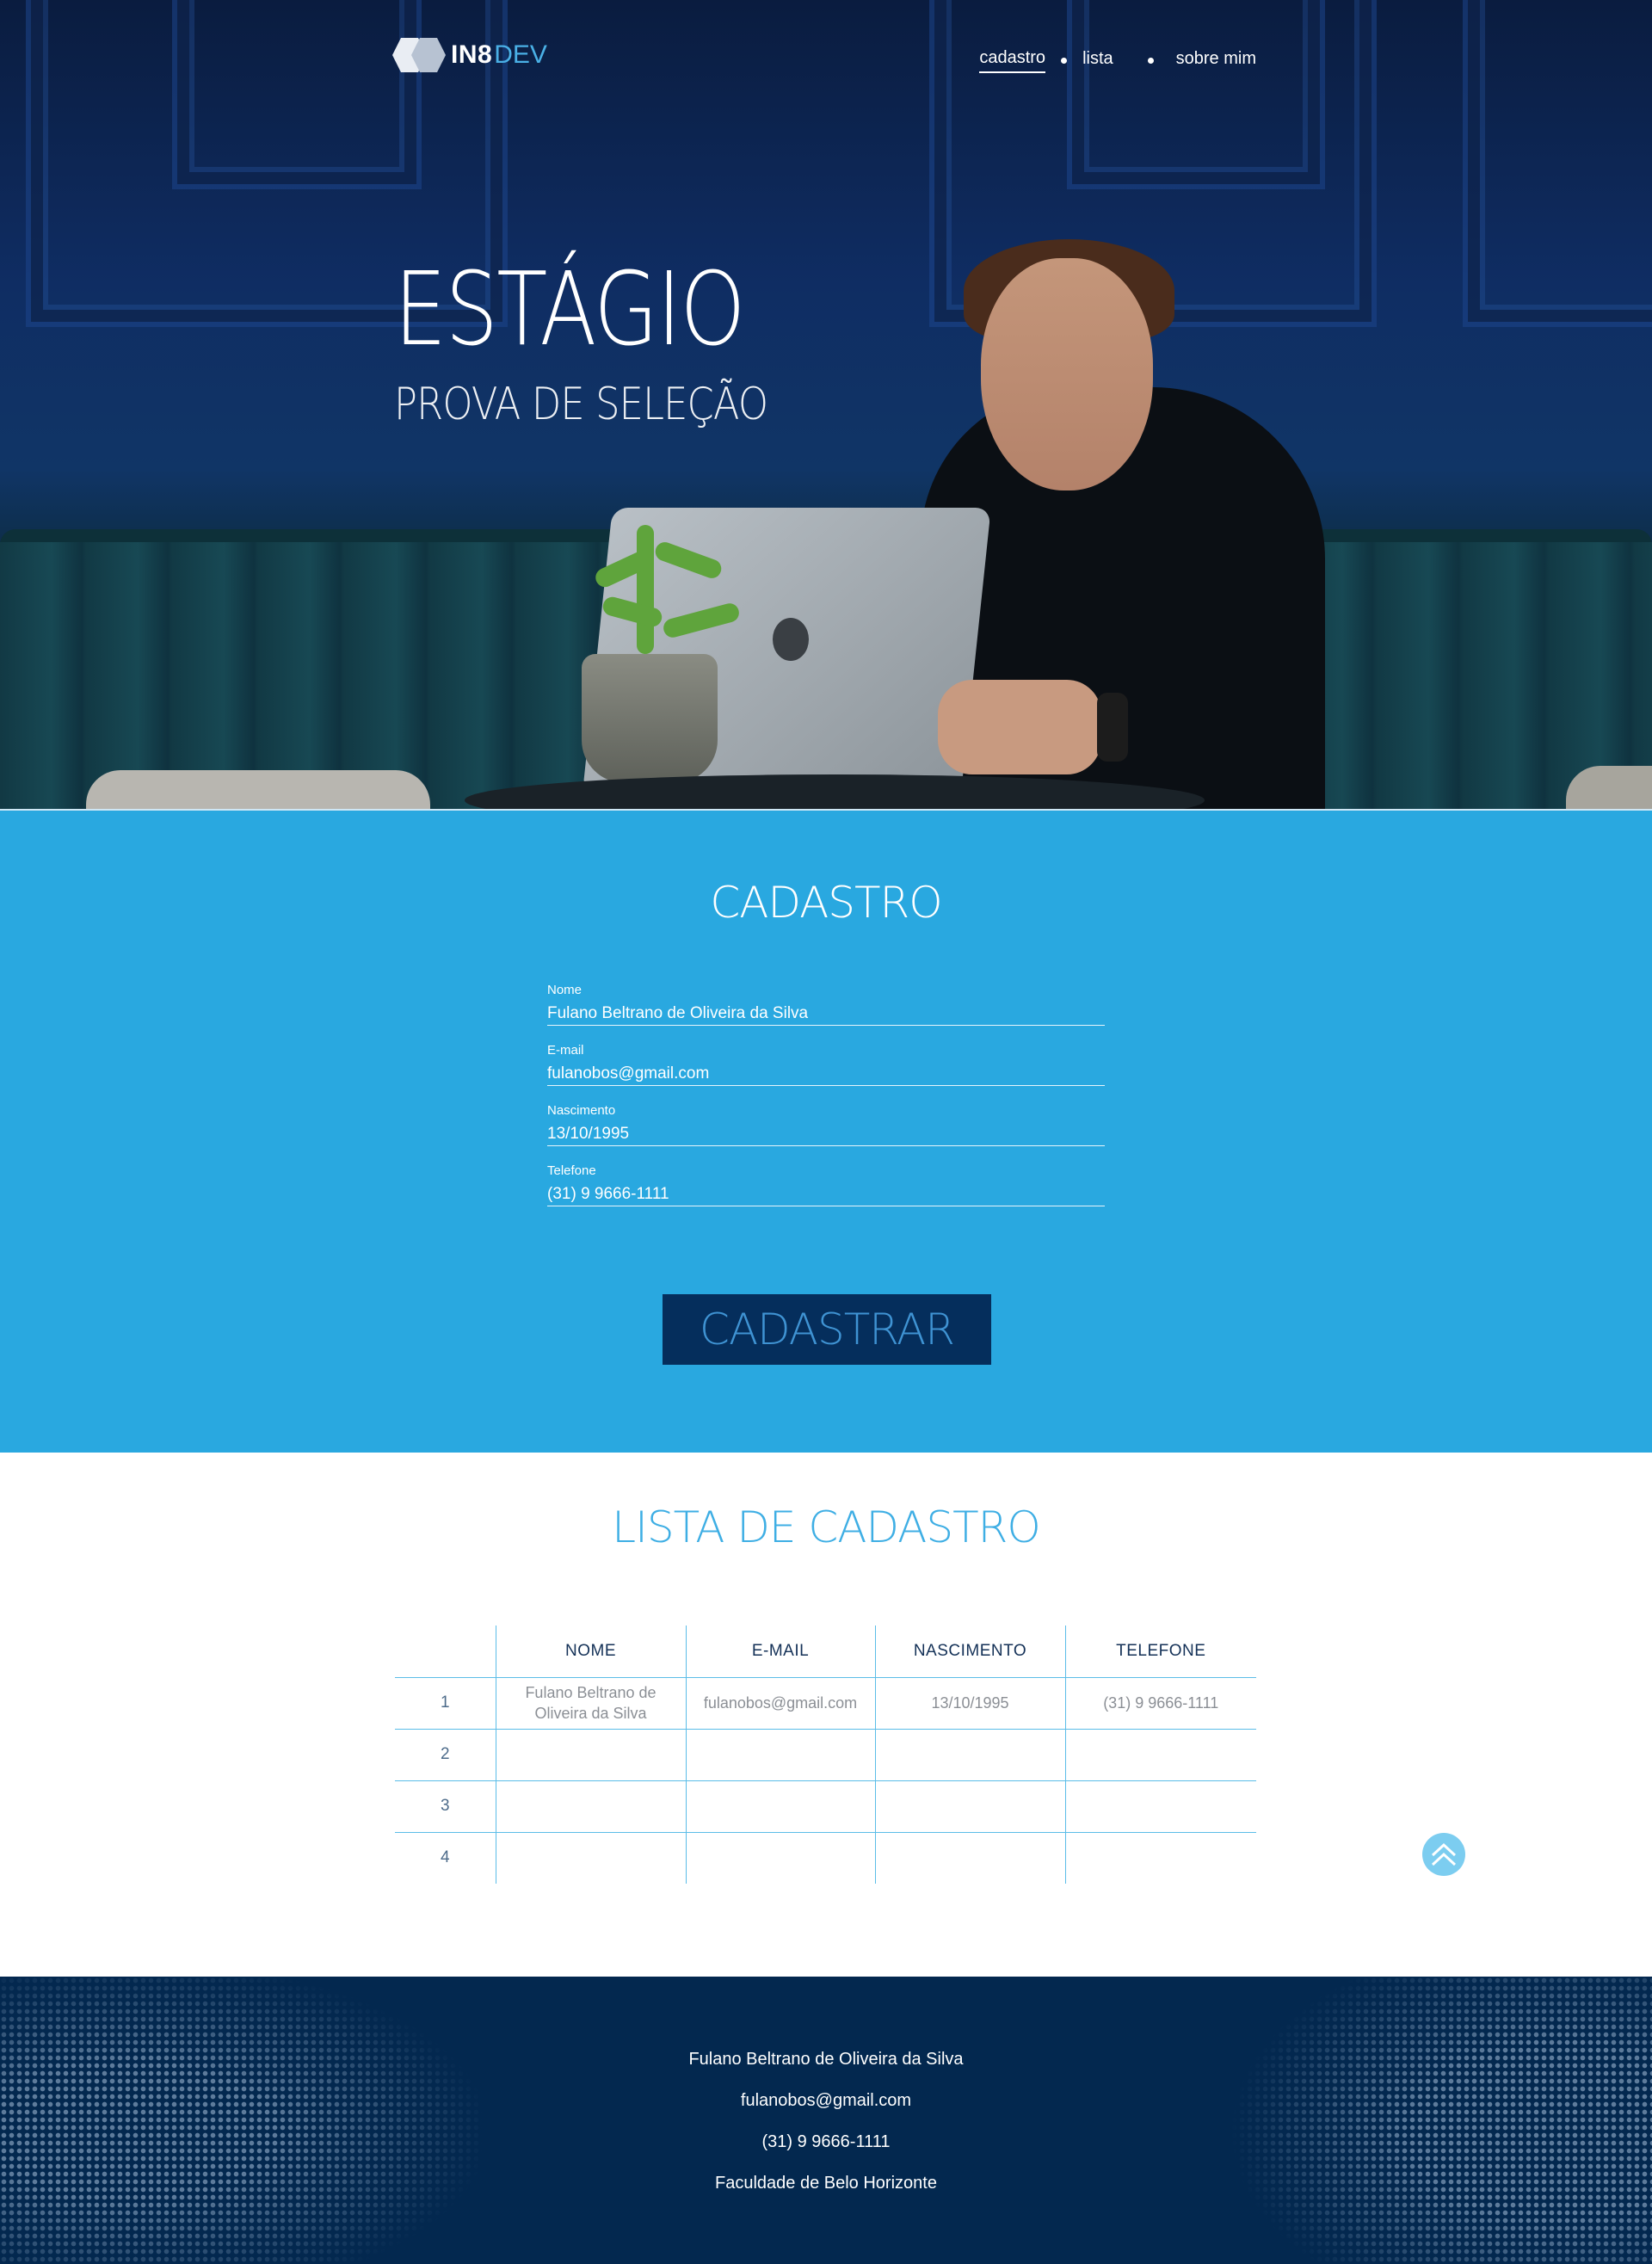  I want to click on birthdate-label: Nascimento, so click(581, 1110).